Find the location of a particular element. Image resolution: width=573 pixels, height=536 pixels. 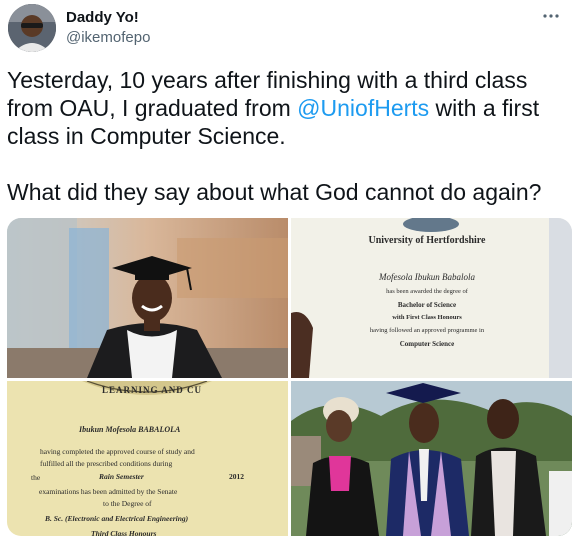

user-avatar-icon is located at coordinates (32, 28).